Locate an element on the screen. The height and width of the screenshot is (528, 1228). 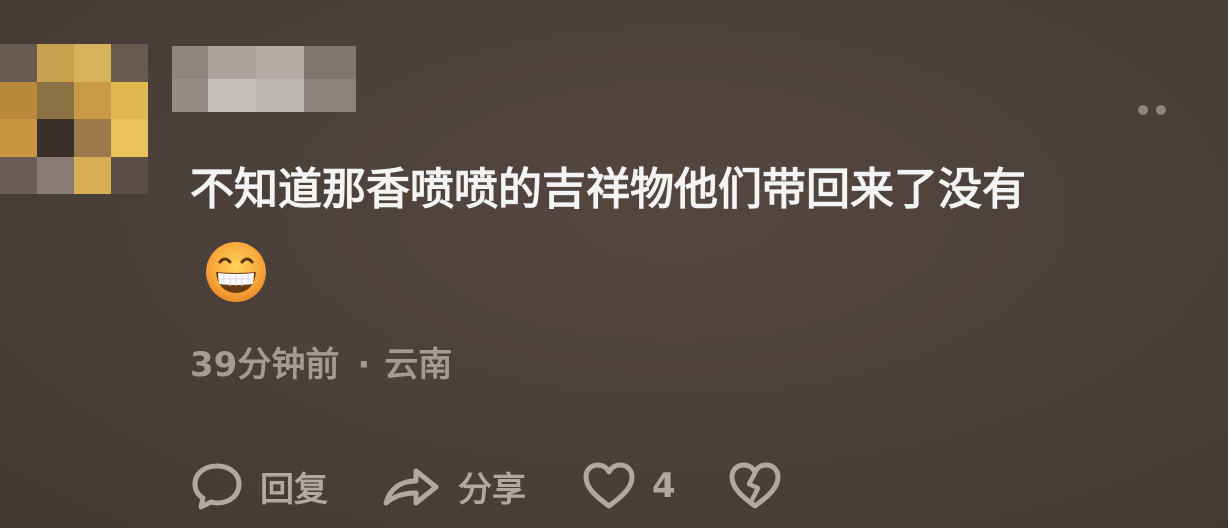
like-button: 4 is located at coordinates (629, 486).